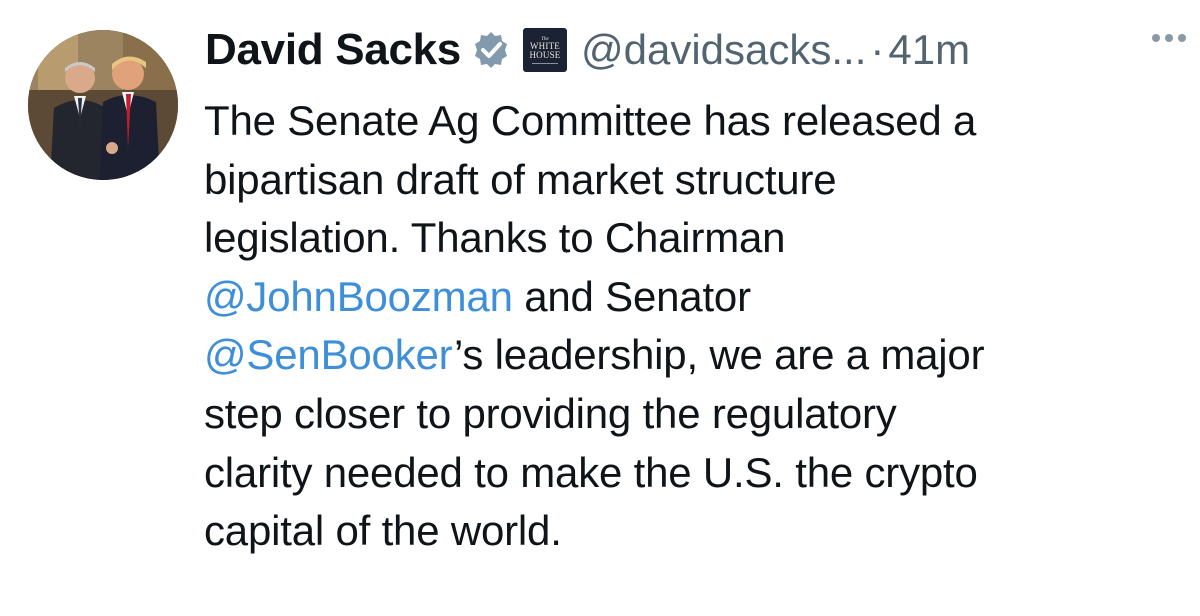 Image resolution: width=1200 pixels, height=616 pixels. I want to click on author-display-name: David Sacks, so click(333, 50).